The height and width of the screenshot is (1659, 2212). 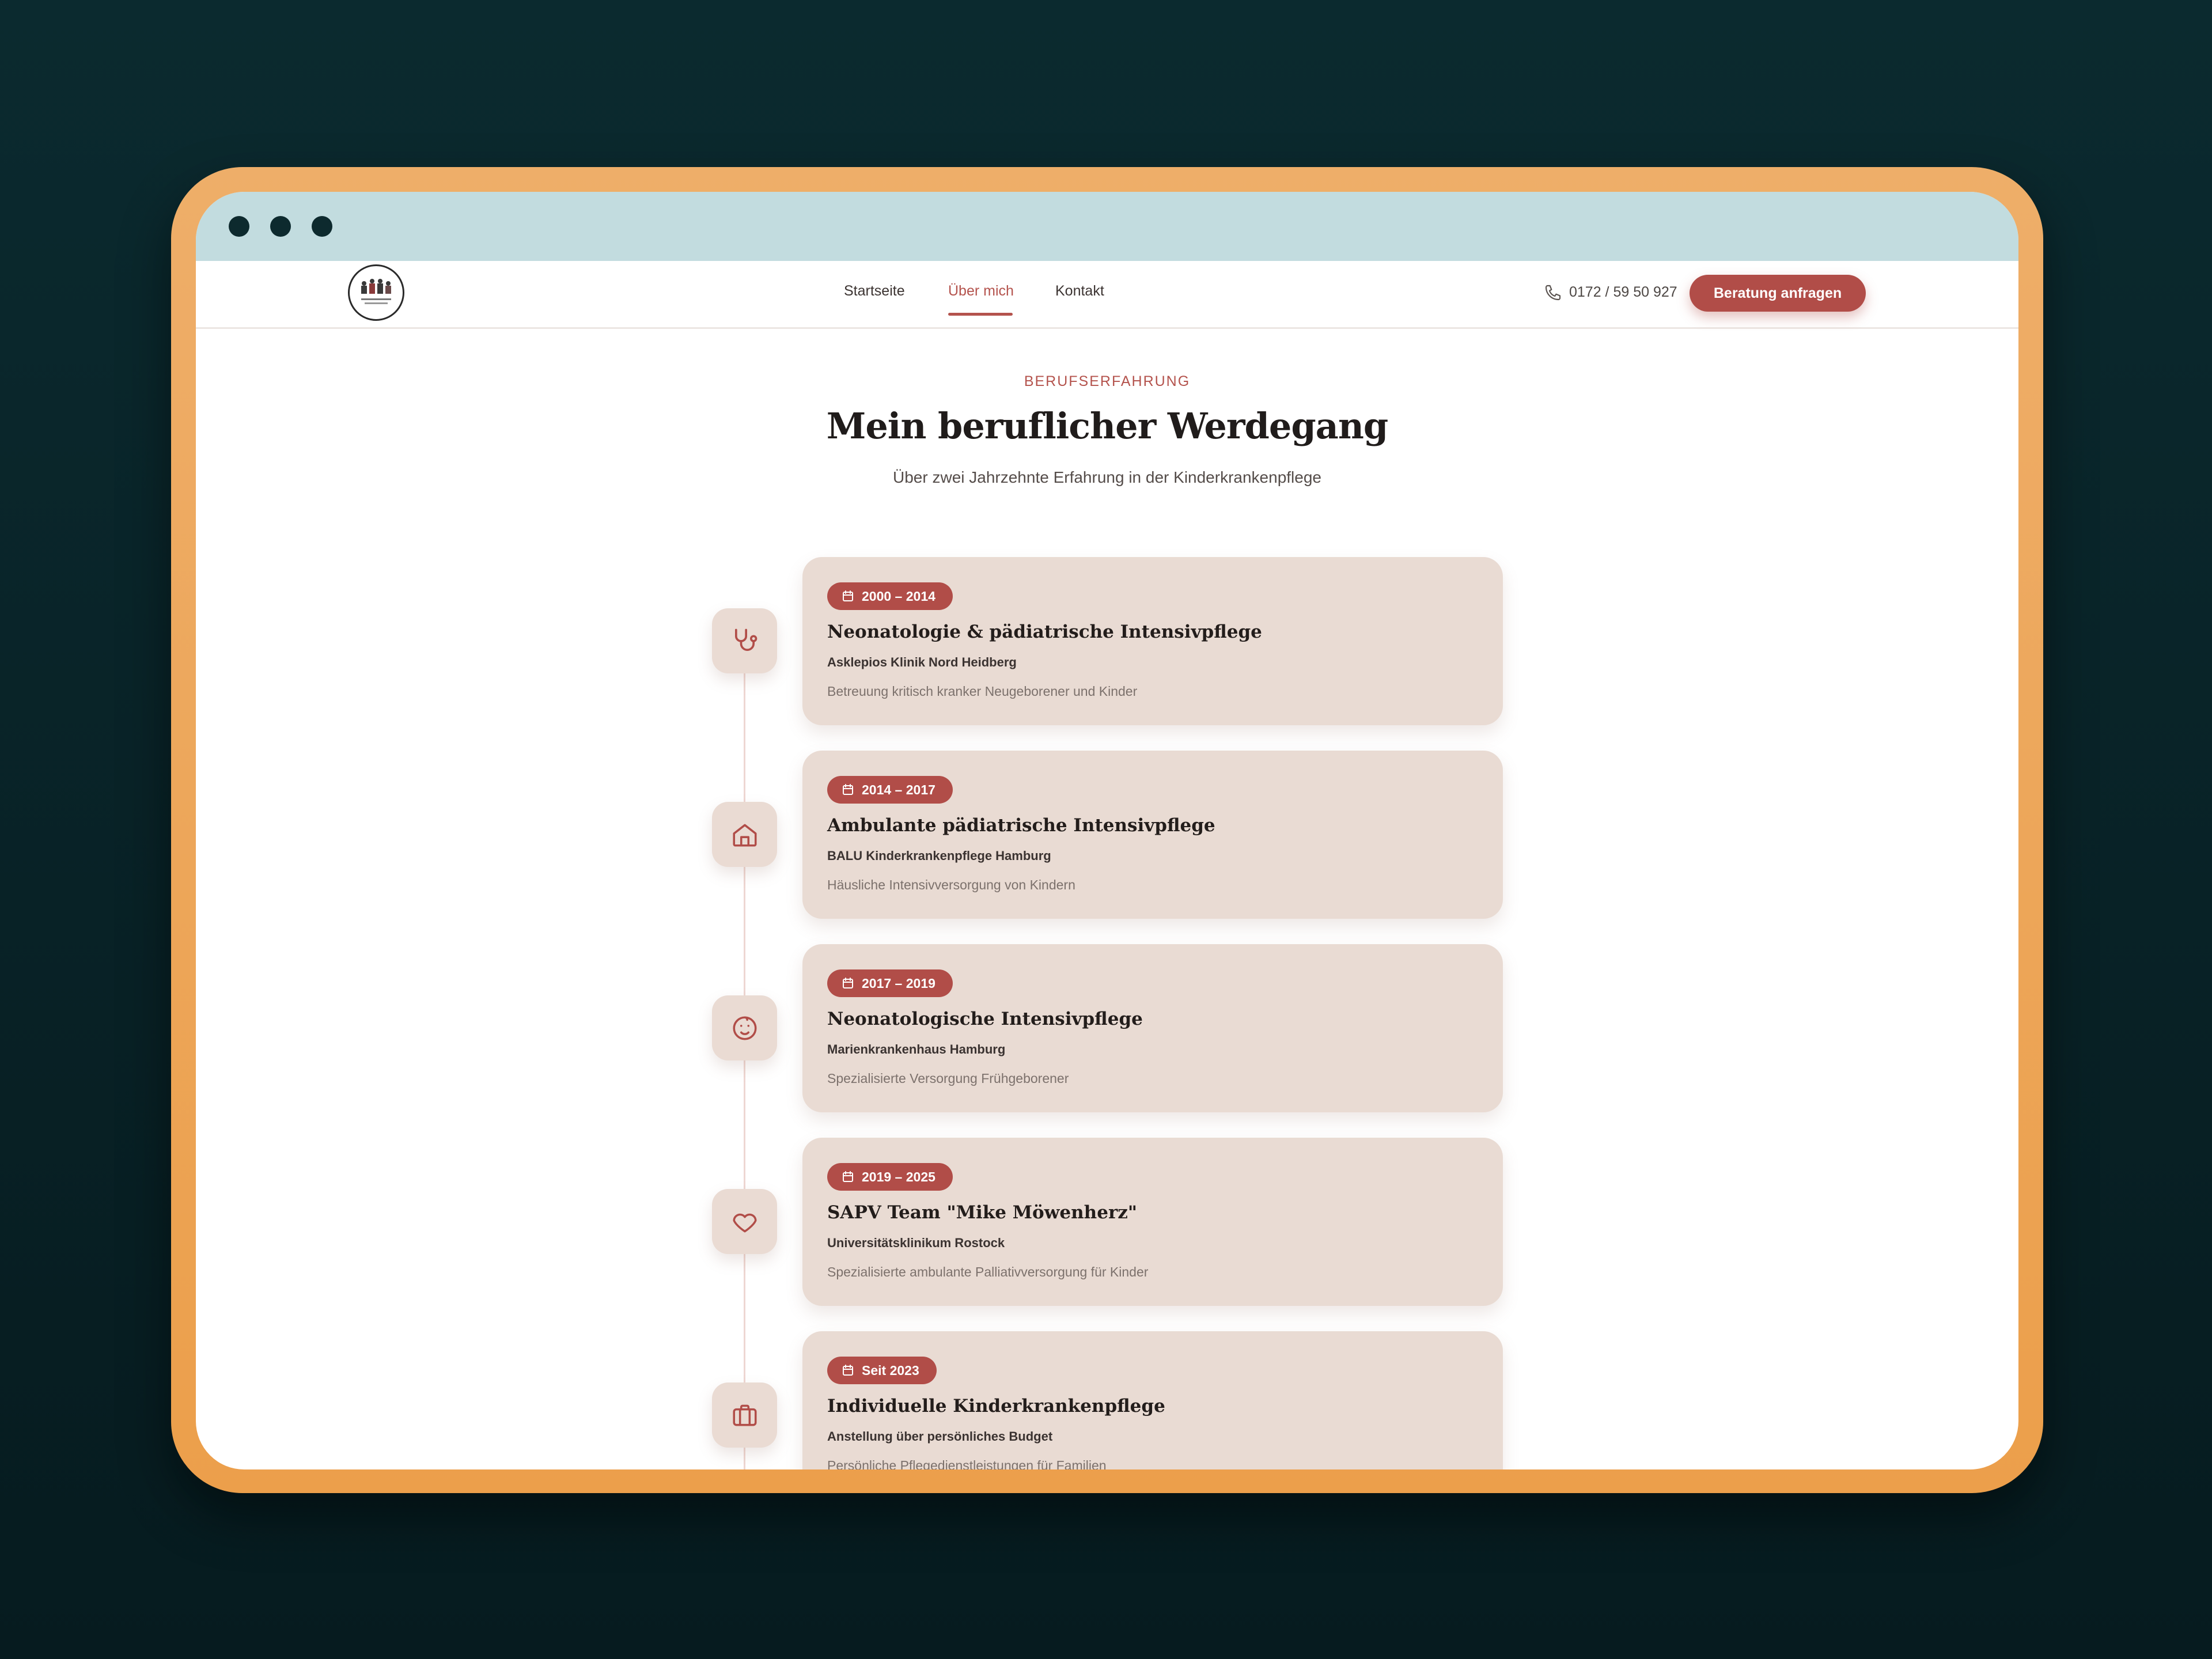 What do you see at coordinates (1107, 426) in the screenshot?
I see `section-title: Mein beruflicher Werdegang` at bounding box center [1107, 426].